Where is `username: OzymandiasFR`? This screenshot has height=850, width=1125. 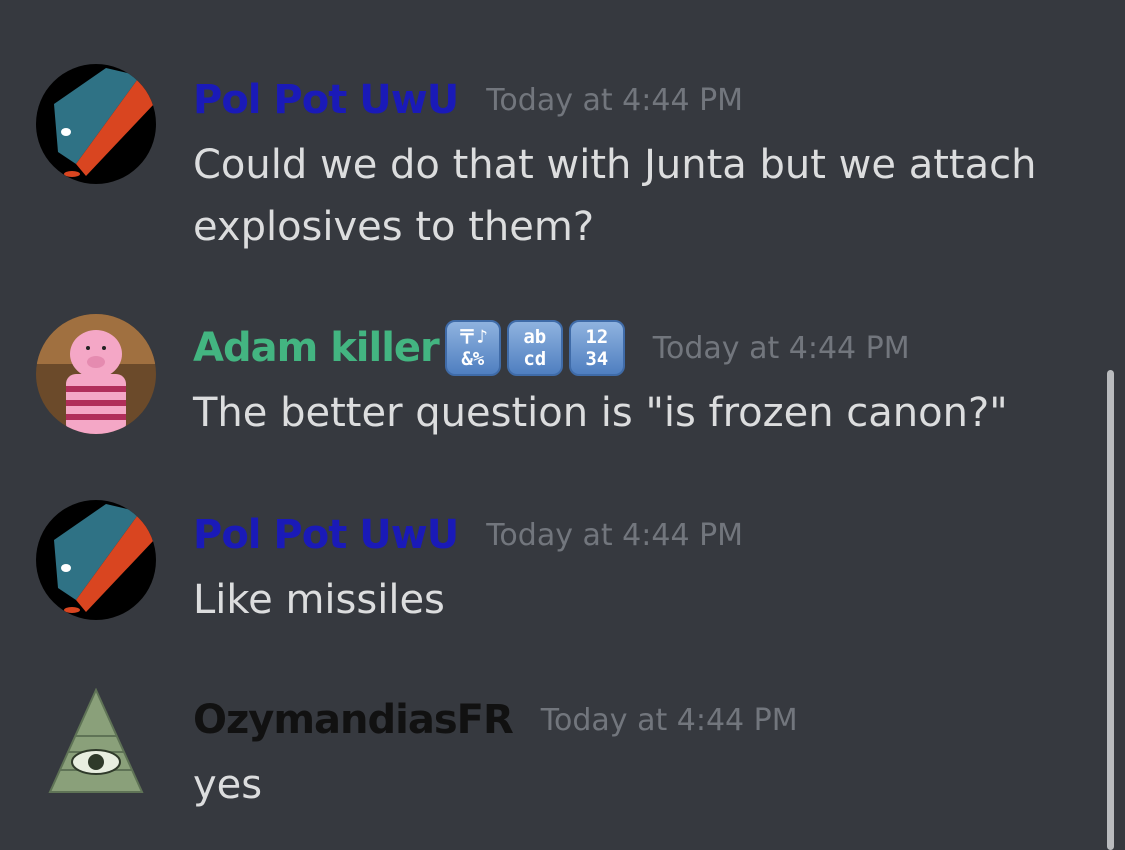
username: OzymandiasFR is located at coordinates (353, 720).